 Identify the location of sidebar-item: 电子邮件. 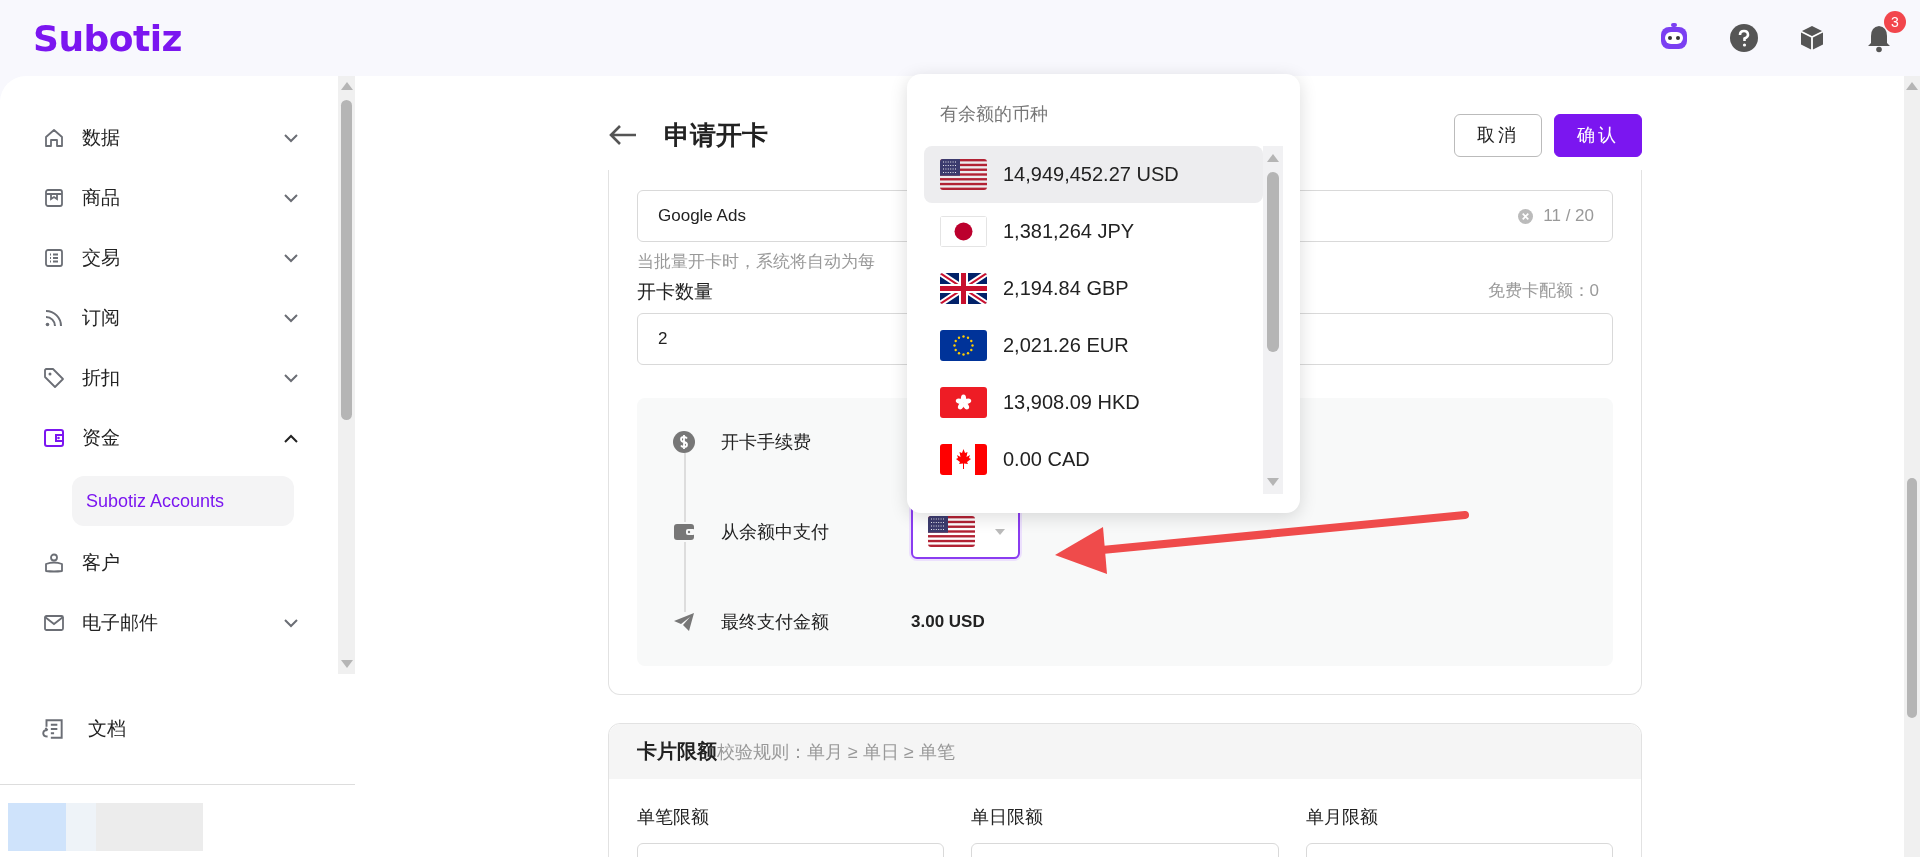
(169, 623).